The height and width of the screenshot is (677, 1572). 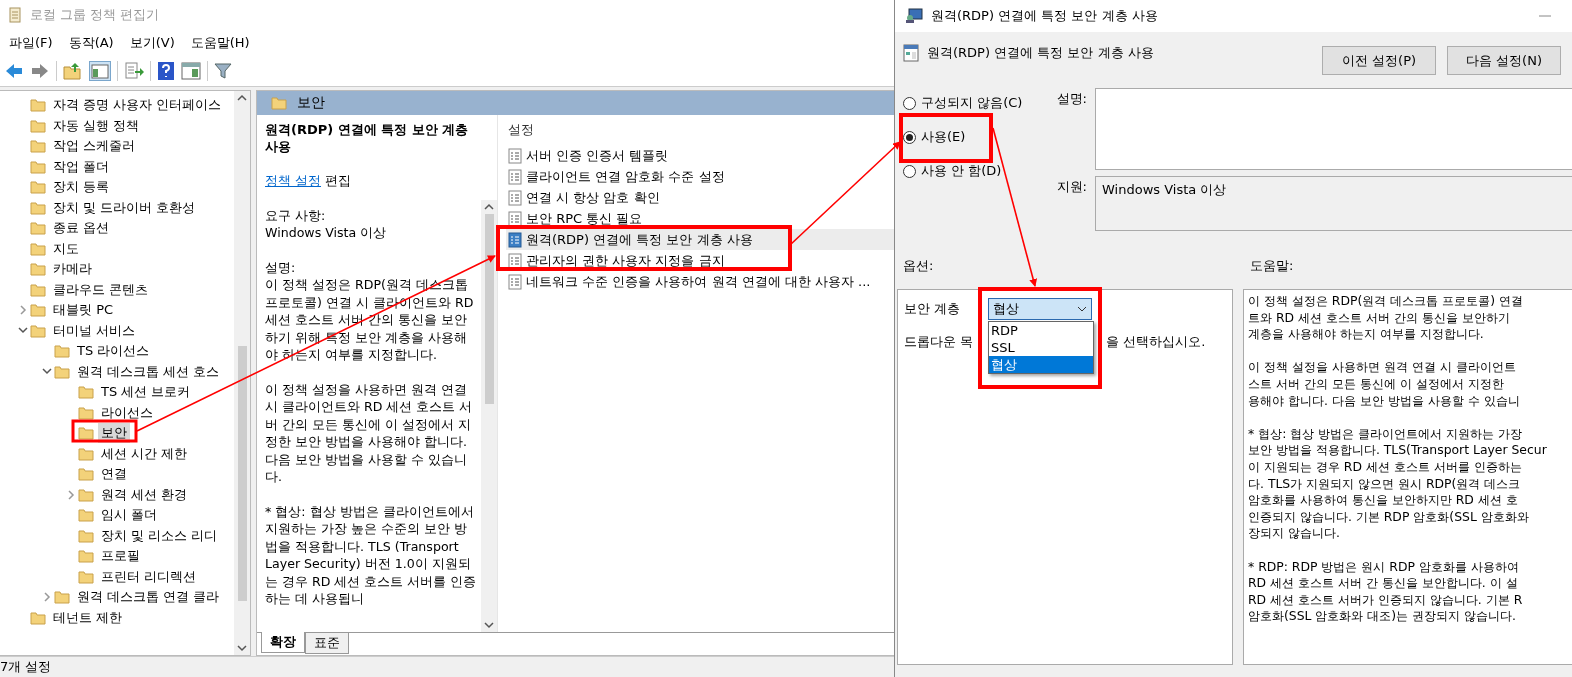 I want to click on edit-label: 편집, so click(x=338, y=180).